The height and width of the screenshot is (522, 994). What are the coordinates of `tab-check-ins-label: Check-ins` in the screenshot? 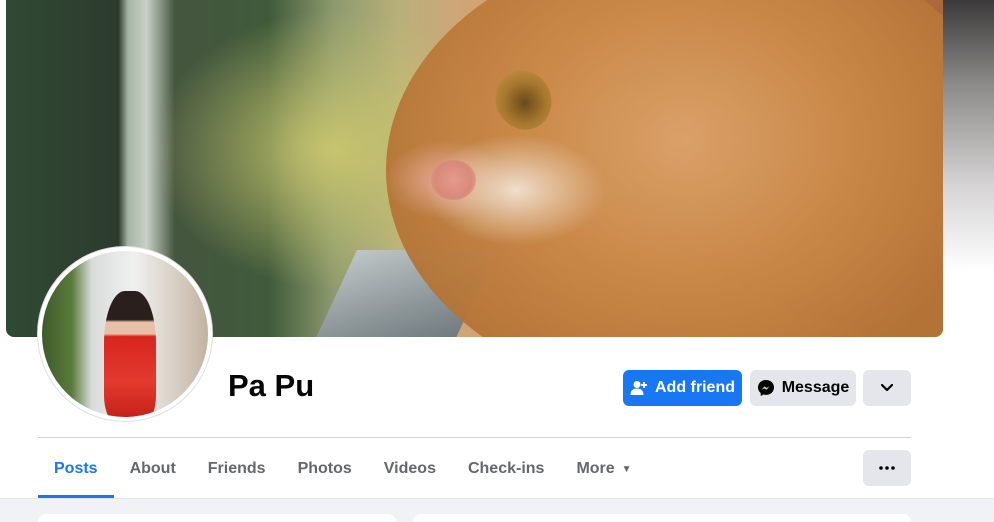 It's located at (506, 468).